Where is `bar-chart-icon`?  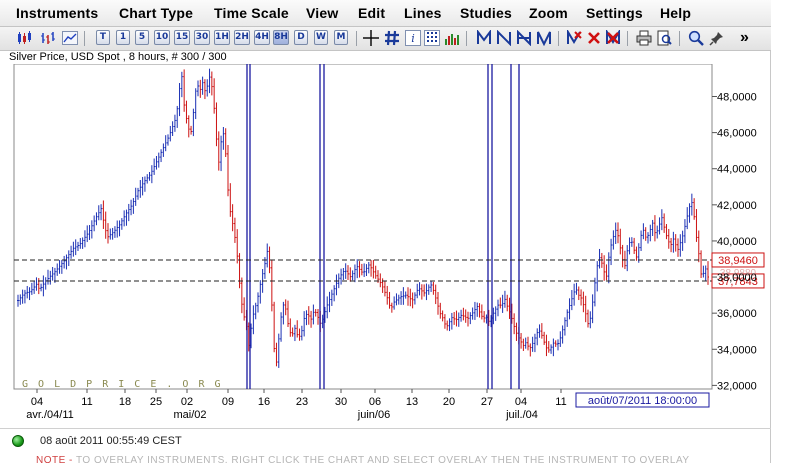
bar-chart-icon is located at coordinates (48, 38).